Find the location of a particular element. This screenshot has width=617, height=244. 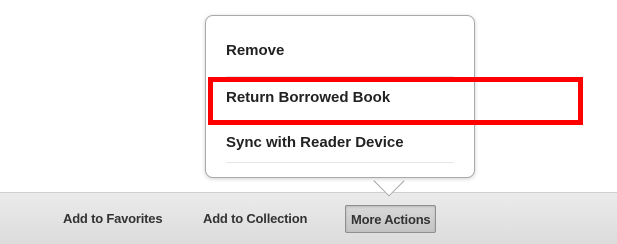

menu-item-remove: Remove is located at coordinates (340, 51).